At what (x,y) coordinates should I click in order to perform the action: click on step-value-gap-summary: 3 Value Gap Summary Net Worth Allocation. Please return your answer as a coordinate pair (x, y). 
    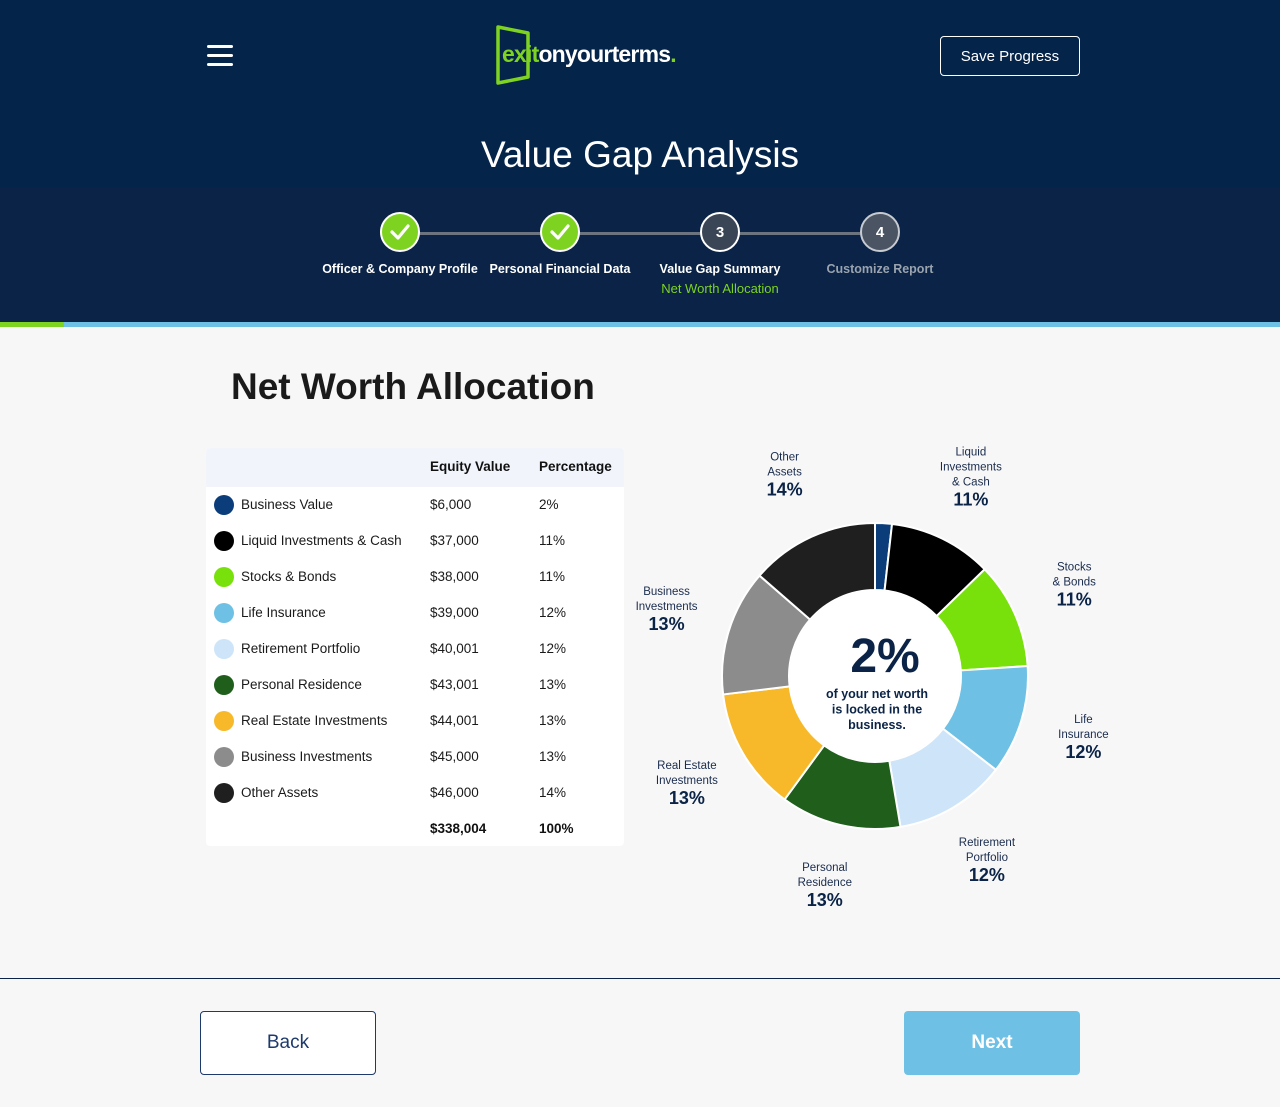
    Looking at the image, I should click on (720, 254).